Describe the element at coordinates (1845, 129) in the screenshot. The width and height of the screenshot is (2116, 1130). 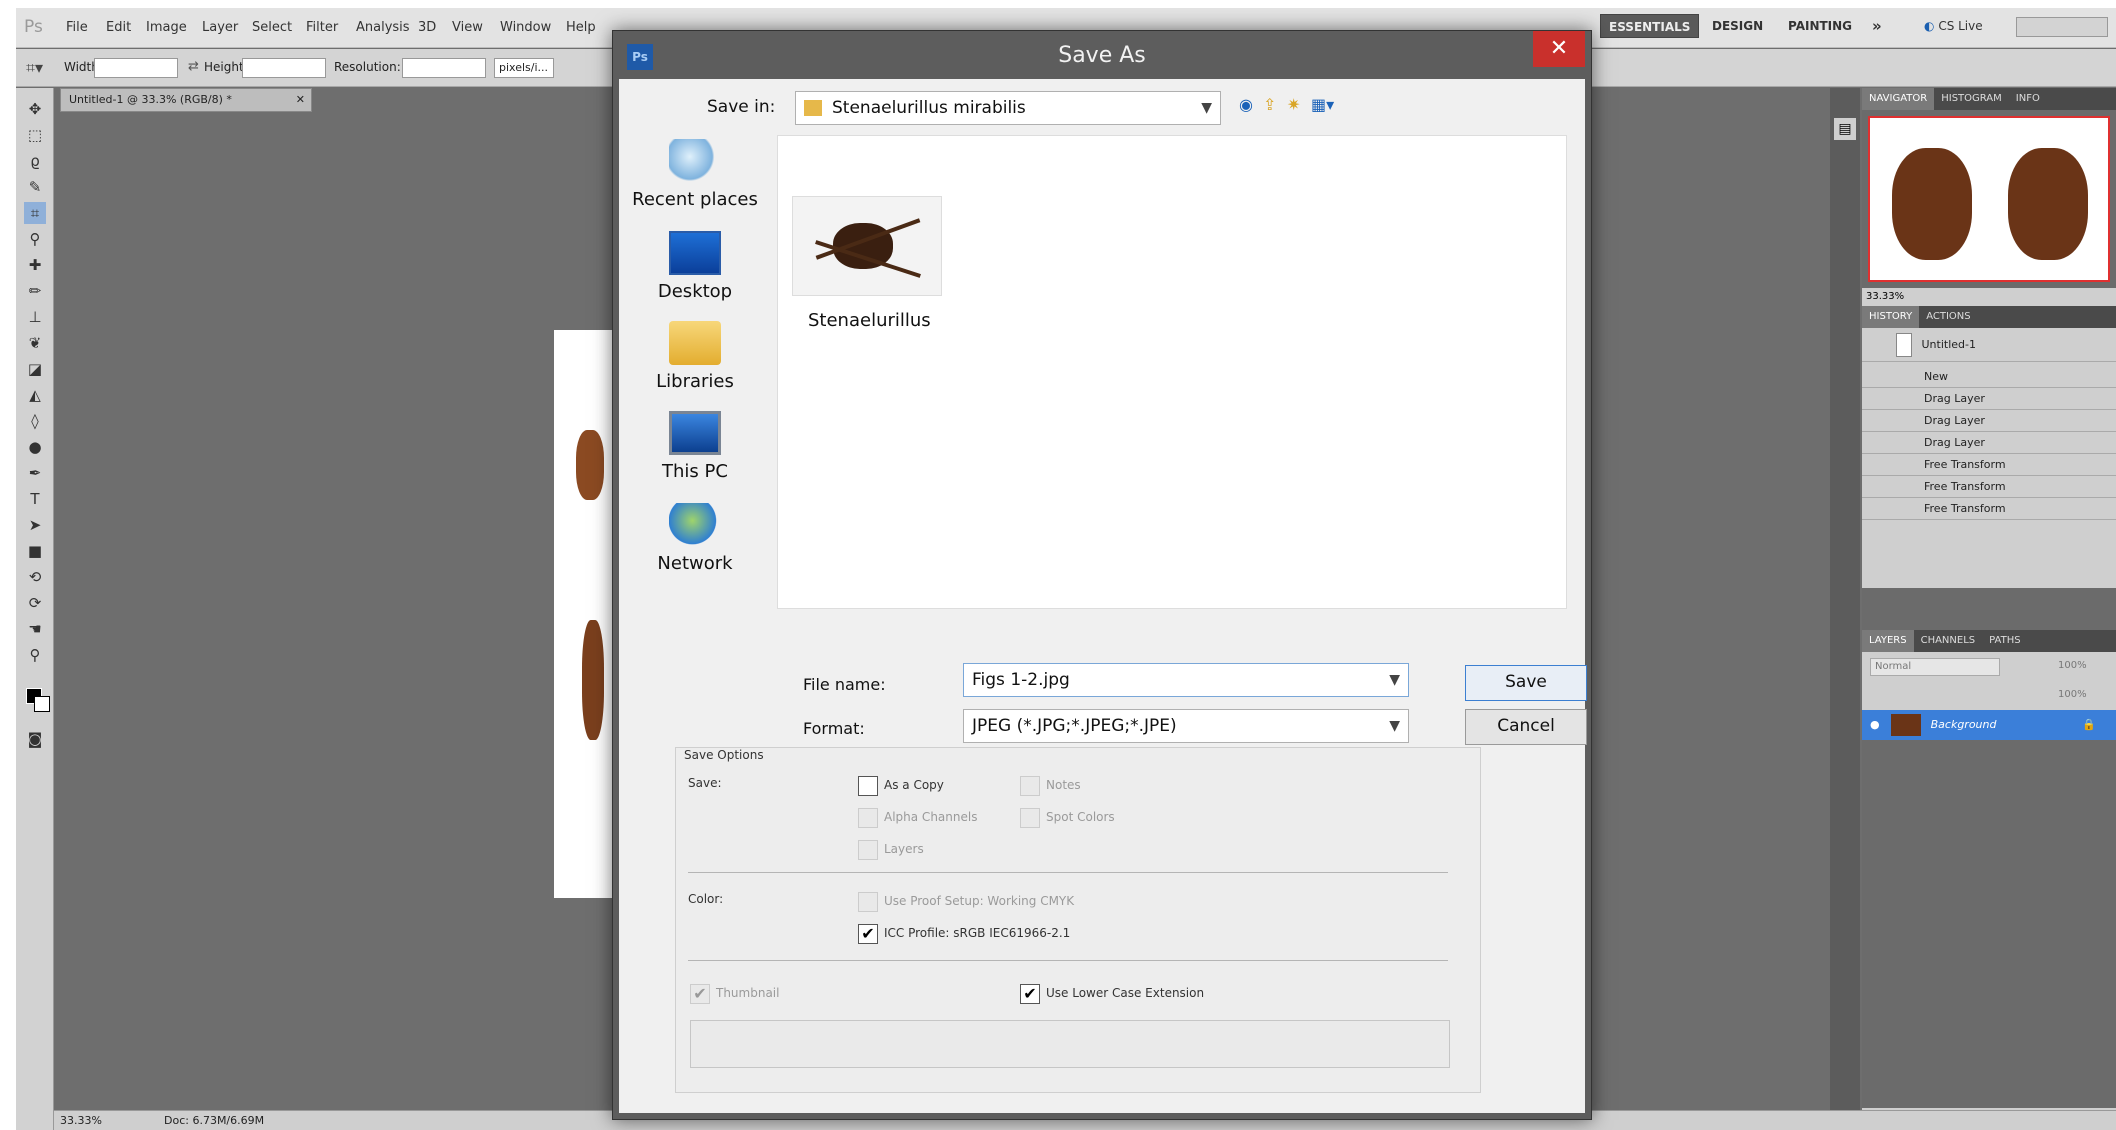
I see `history-panel-icon: ▤` at that location.